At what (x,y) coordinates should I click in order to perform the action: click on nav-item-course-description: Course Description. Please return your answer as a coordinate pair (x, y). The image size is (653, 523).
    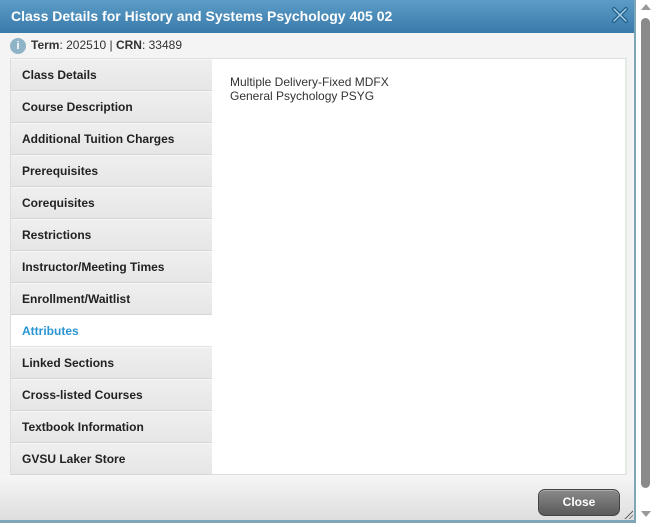
    Looking at the image, I should click on (111, 107).